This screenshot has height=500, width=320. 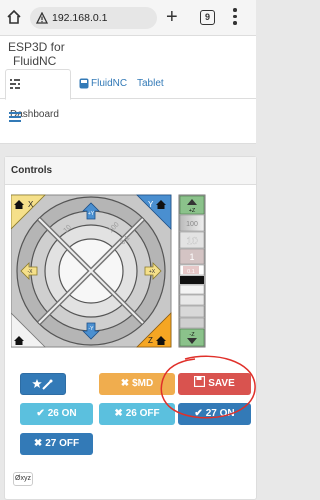 What do you see at coordinates (150, 340) in the screenshot?
I see `home-z-label: Z` at bounding box center [150, 340].